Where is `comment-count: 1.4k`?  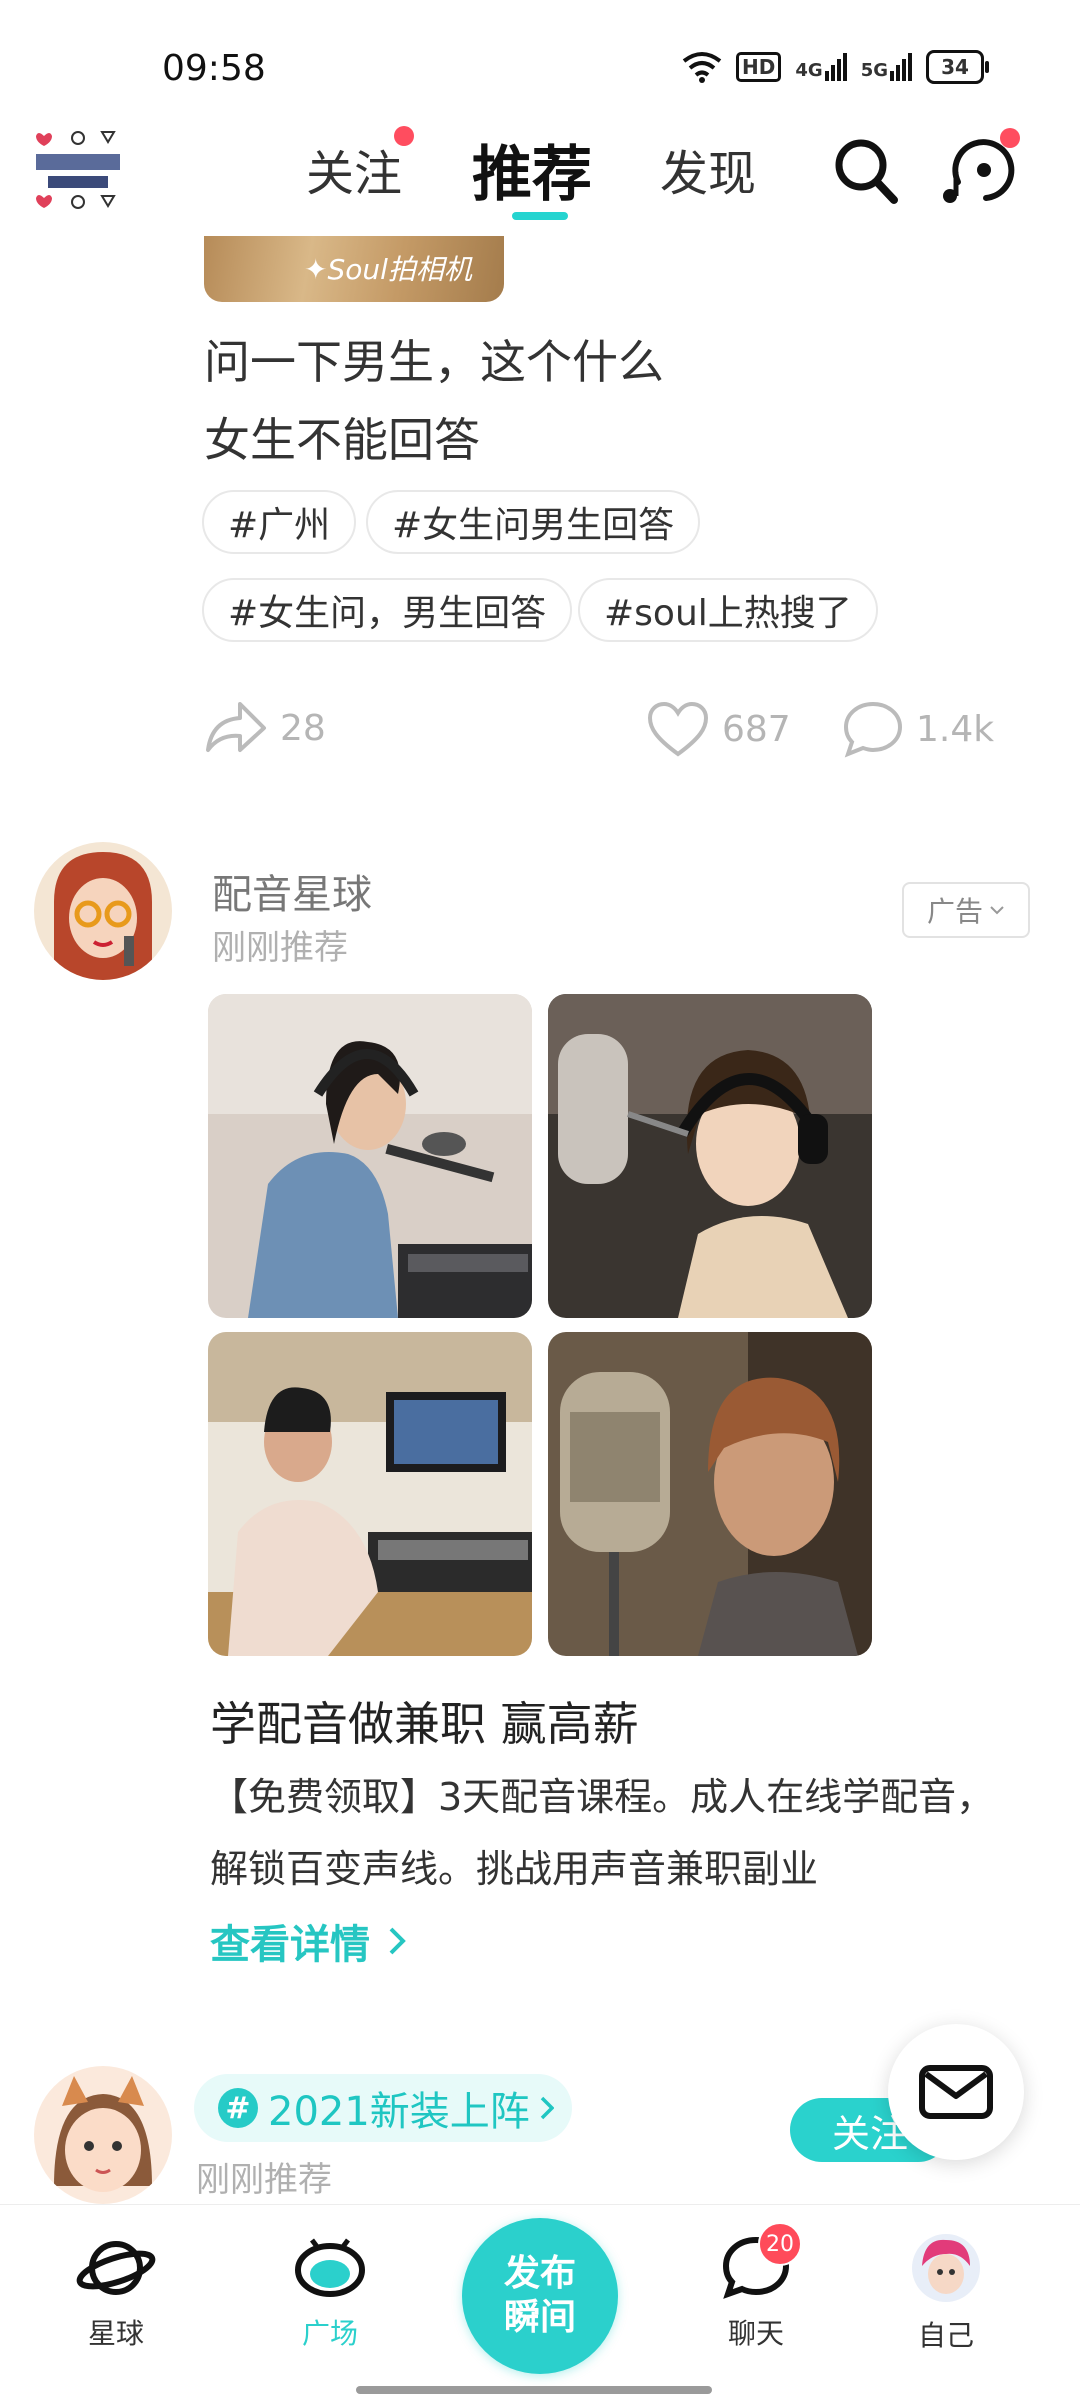
comment-count: 1.4k is located at coordinates (955, 729).